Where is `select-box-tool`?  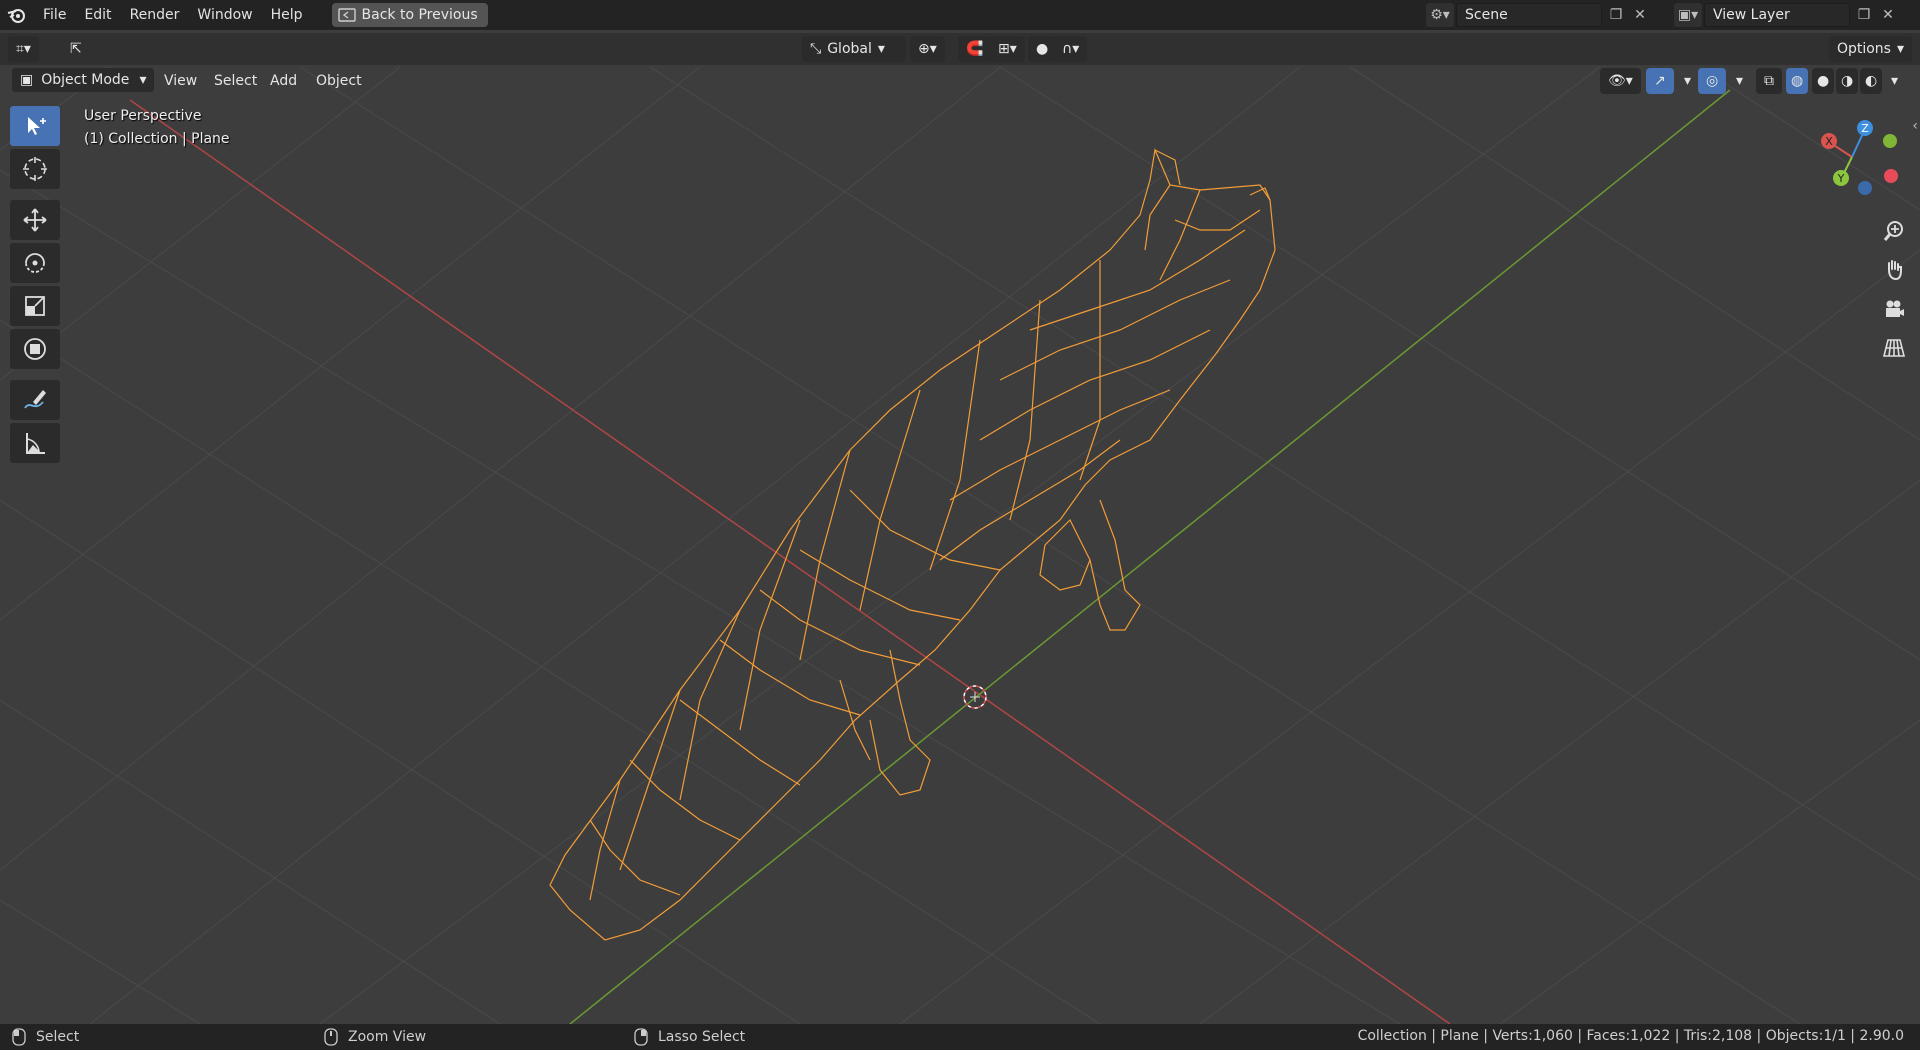
select-box-tool is located at coordinates (35, 126).